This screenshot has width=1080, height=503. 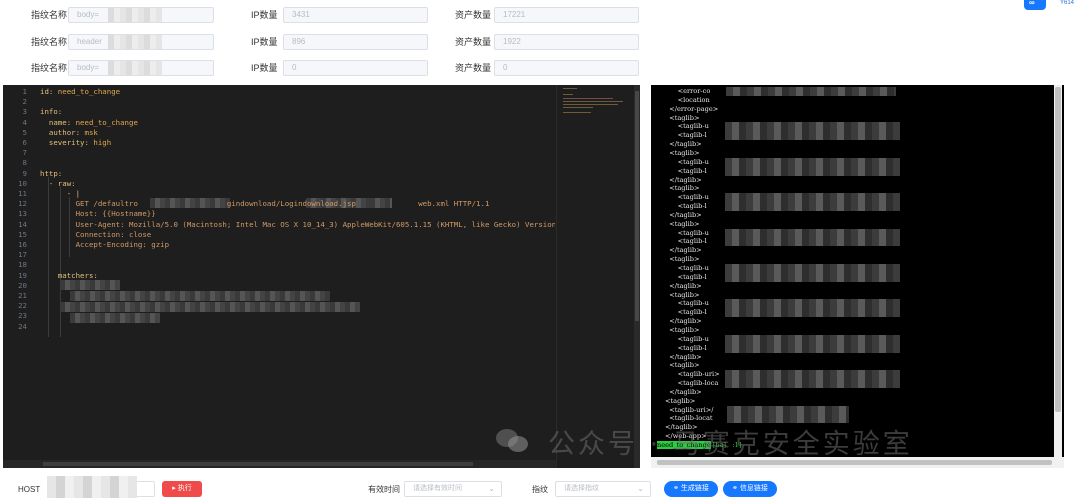 I want to click on editor-horizontal-scrollbar, so click(x=279, y=464).